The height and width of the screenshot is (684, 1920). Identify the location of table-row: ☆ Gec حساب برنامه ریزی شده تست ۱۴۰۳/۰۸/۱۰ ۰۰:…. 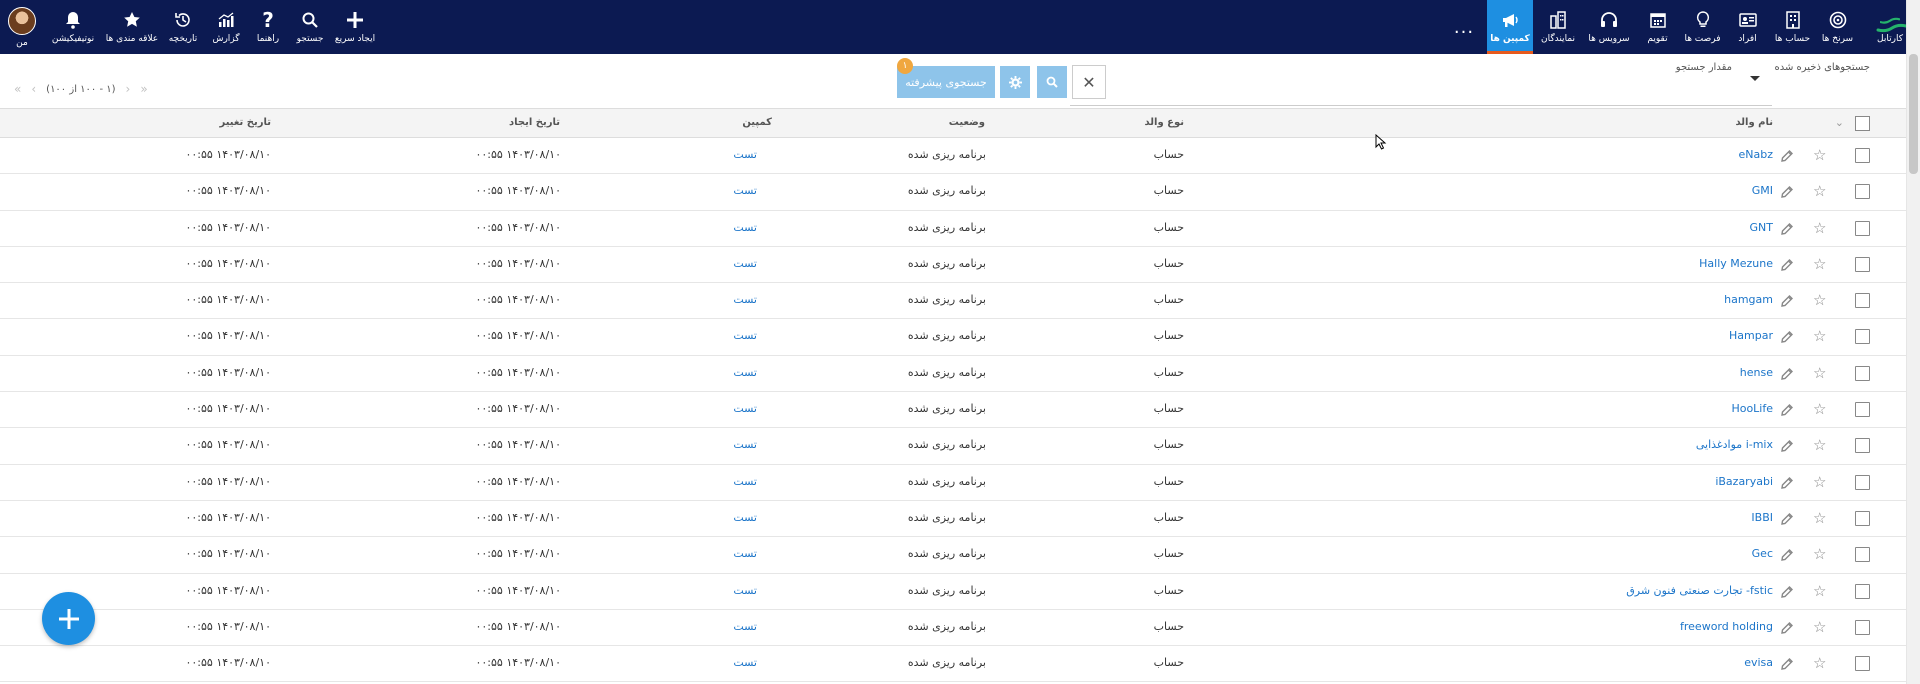
(953, 555).